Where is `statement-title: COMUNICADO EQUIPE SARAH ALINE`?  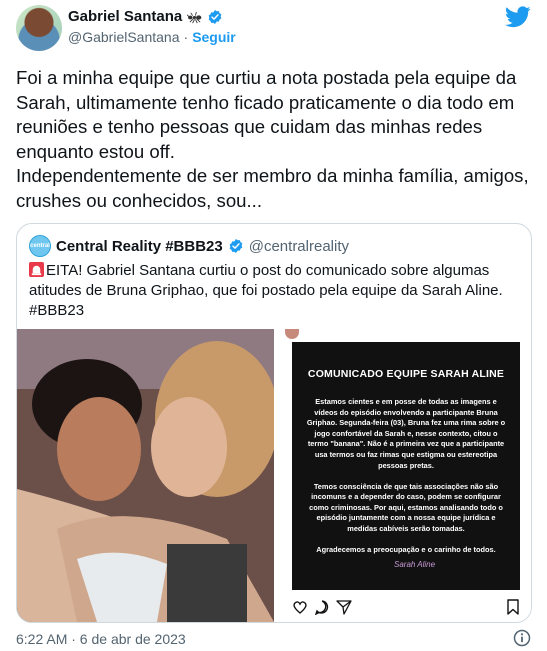
statement-title: COMUNICADO EQUIPE SARAH ALINE is located at coordinates (406, 374).